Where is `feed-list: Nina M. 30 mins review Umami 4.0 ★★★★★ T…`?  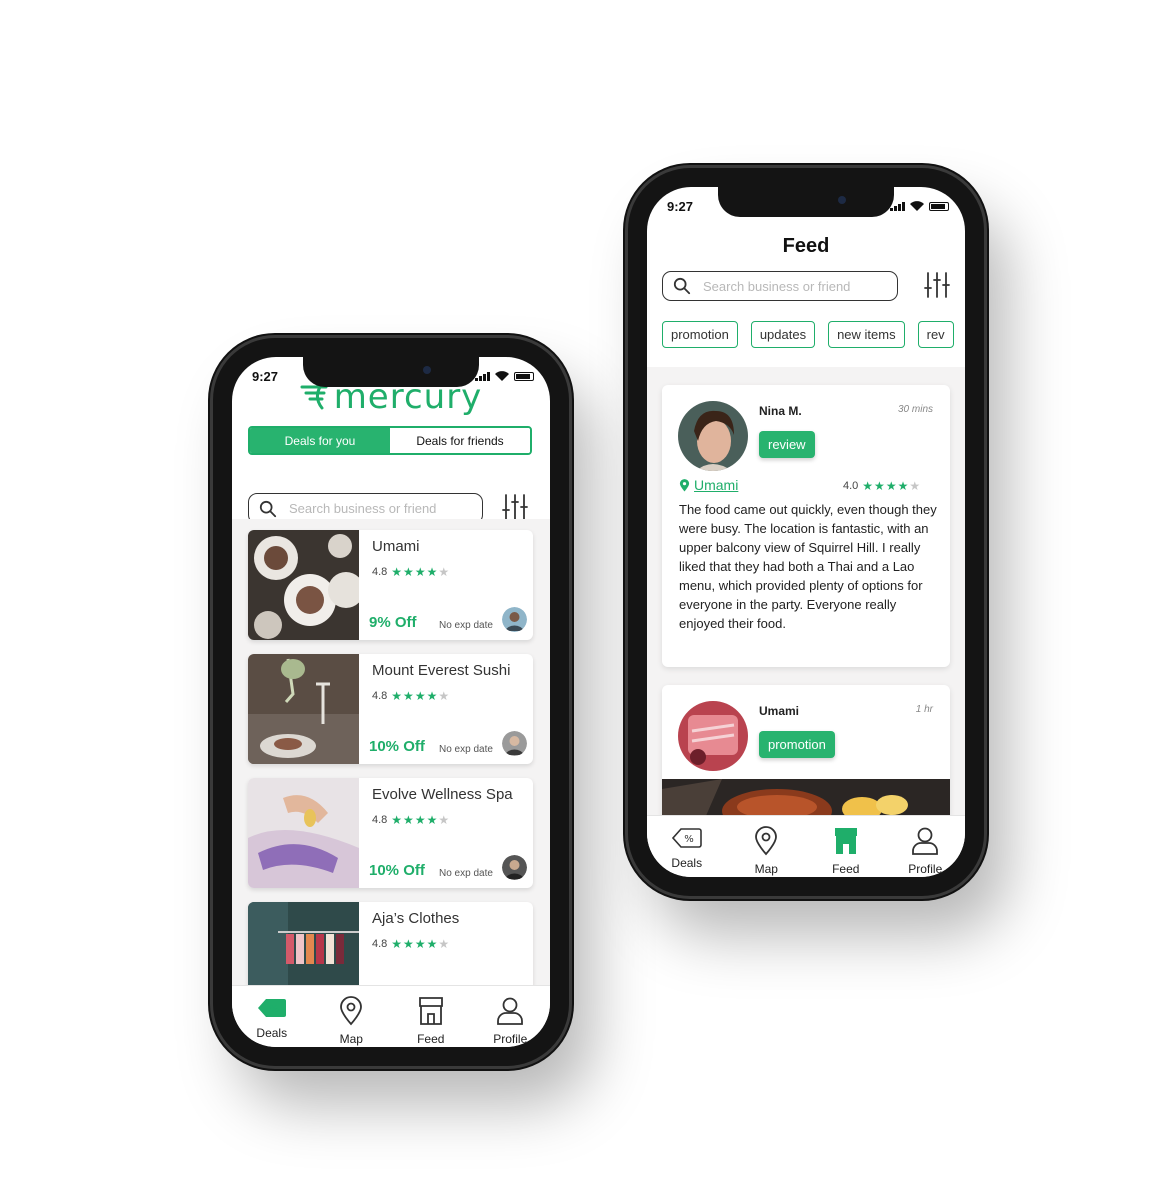
feed-list: Nina M. 30 mins review Umami 4.0 ★★★★★ T… is located at coordinates (806, 591).